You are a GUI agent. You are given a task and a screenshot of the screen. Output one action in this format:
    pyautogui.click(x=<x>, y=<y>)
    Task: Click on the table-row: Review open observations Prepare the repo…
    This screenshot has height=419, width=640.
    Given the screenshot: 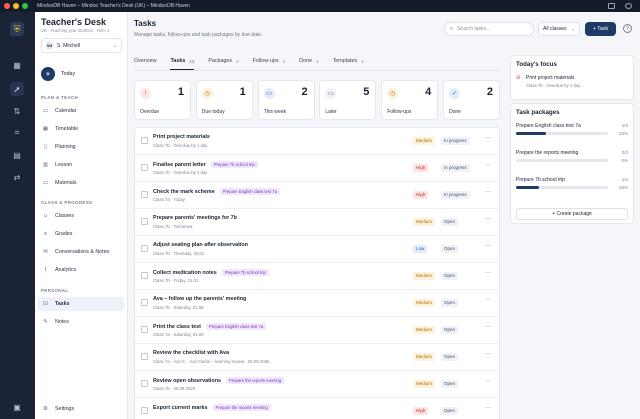 What is the action you would take?
    pyautogui.click(x=317, y=384)
    